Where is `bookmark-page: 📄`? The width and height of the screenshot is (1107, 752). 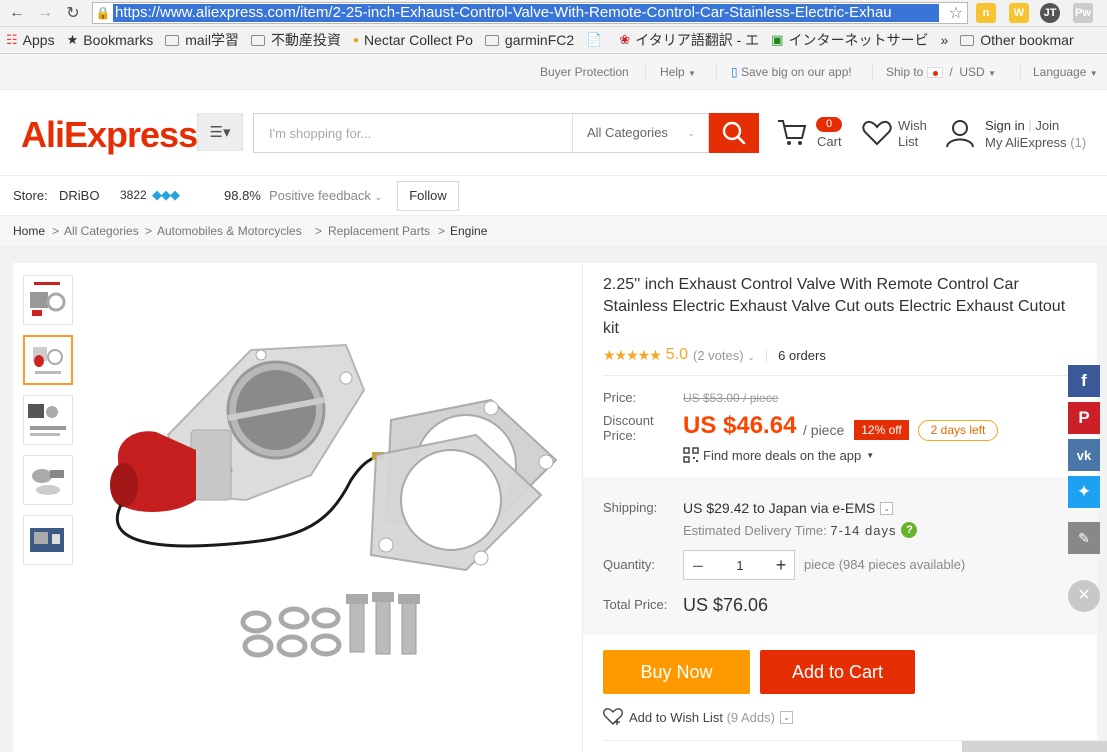 bookmark-page: 📄 is located at coordinates (596, 40).